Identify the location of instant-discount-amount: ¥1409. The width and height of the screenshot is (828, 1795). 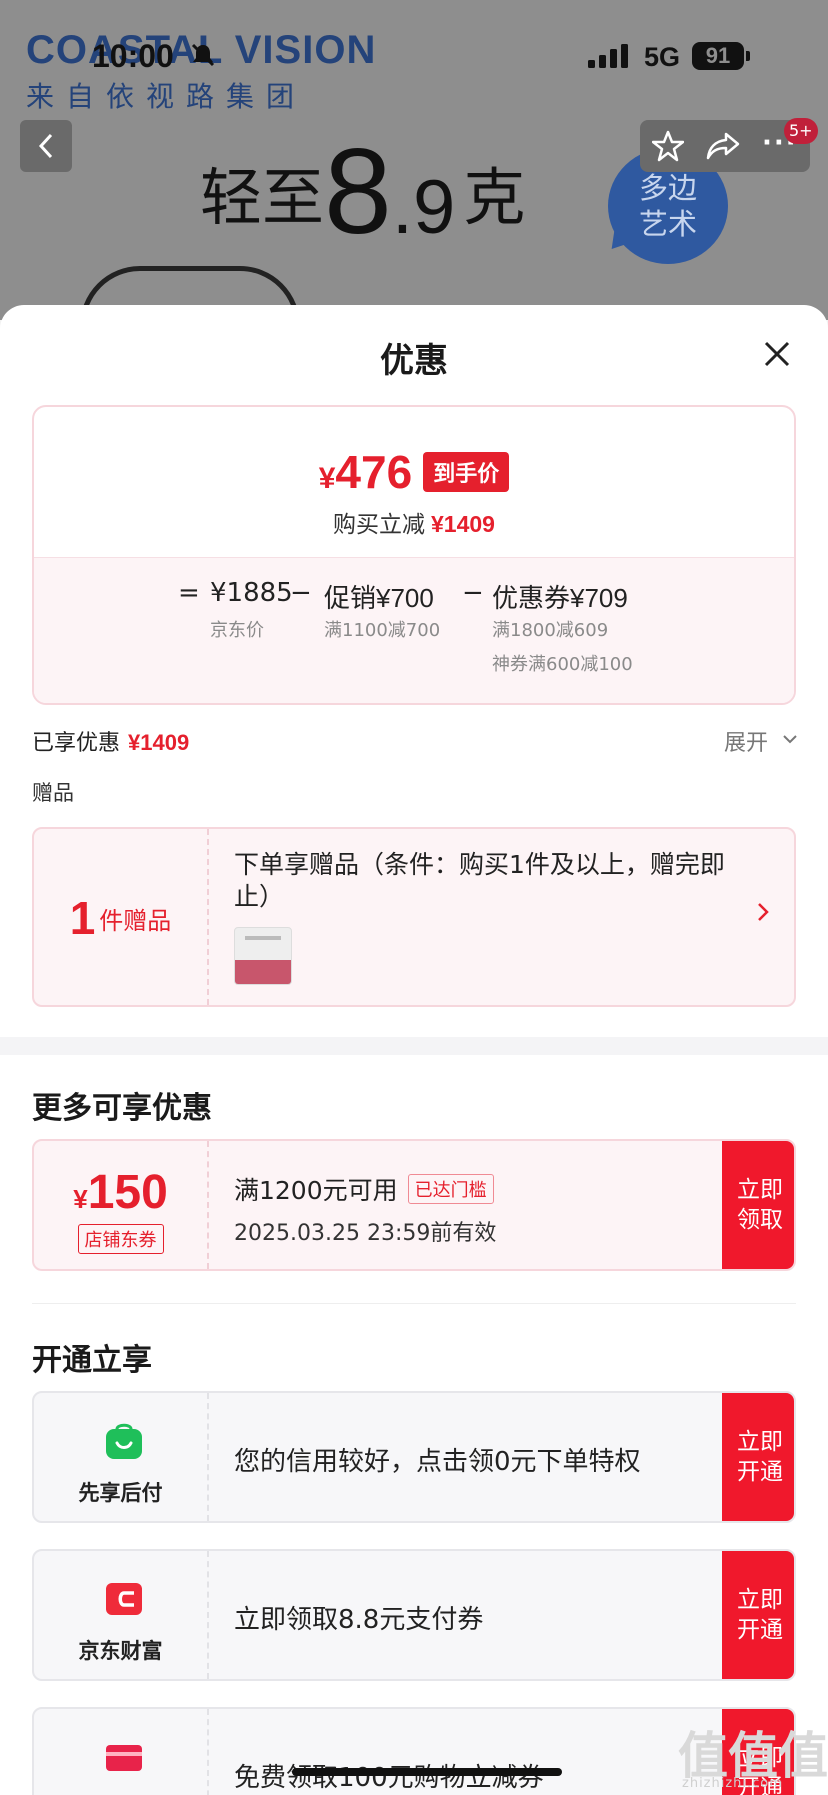
(463, 524).